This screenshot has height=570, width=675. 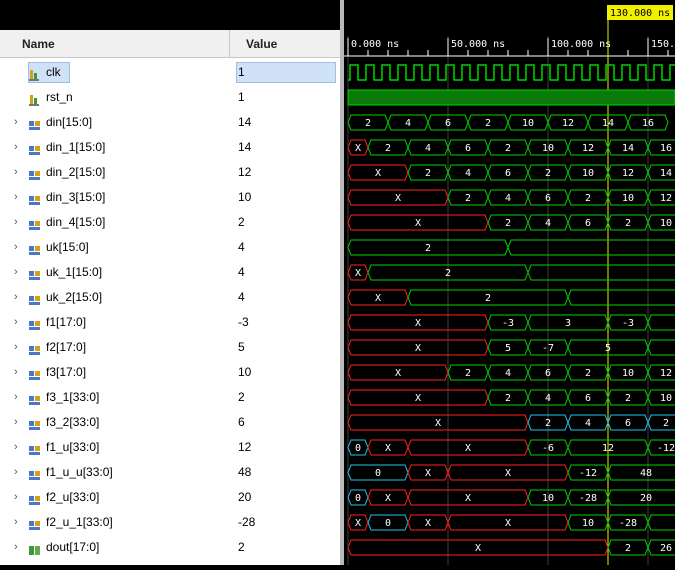 What do you see at coordinates (76, 197) in the screenshot?
I see `signal-name: din_3[15:0]` at bounding box center [76, 197].